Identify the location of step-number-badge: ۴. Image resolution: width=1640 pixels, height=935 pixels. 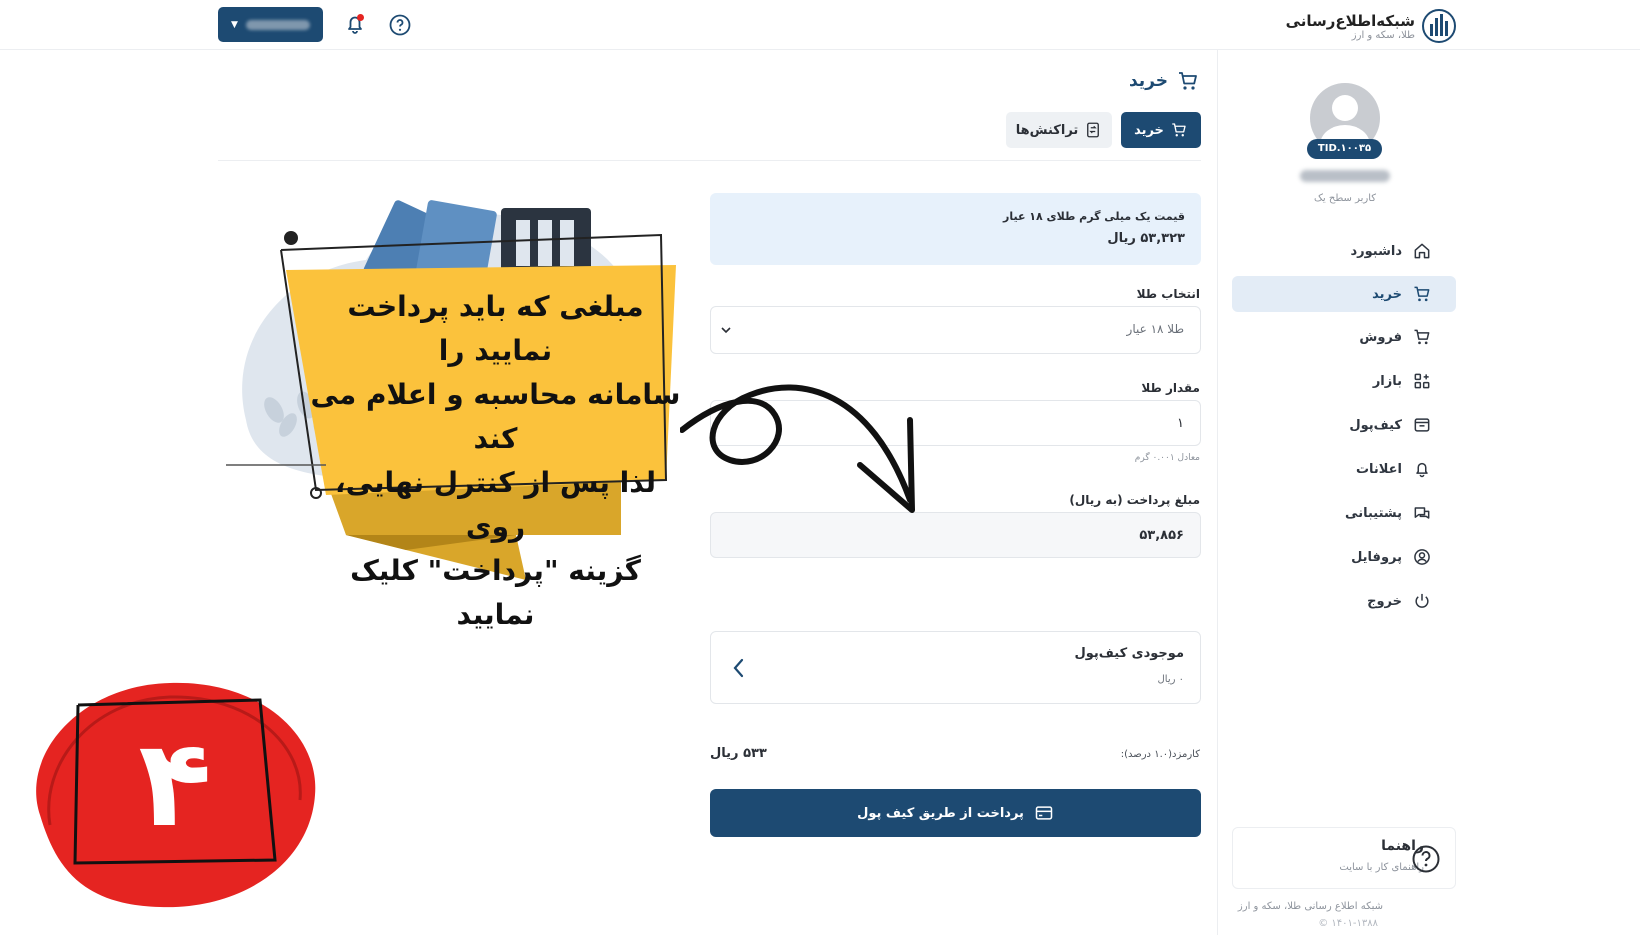
(176, 795).